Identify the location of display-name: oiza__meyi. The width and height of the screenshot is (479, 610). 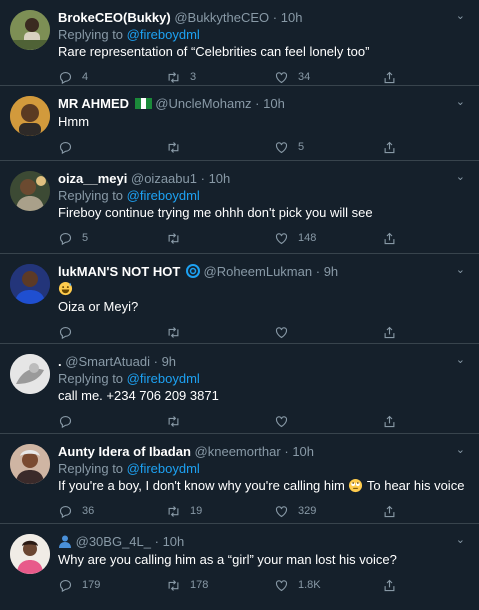
(92, 178).